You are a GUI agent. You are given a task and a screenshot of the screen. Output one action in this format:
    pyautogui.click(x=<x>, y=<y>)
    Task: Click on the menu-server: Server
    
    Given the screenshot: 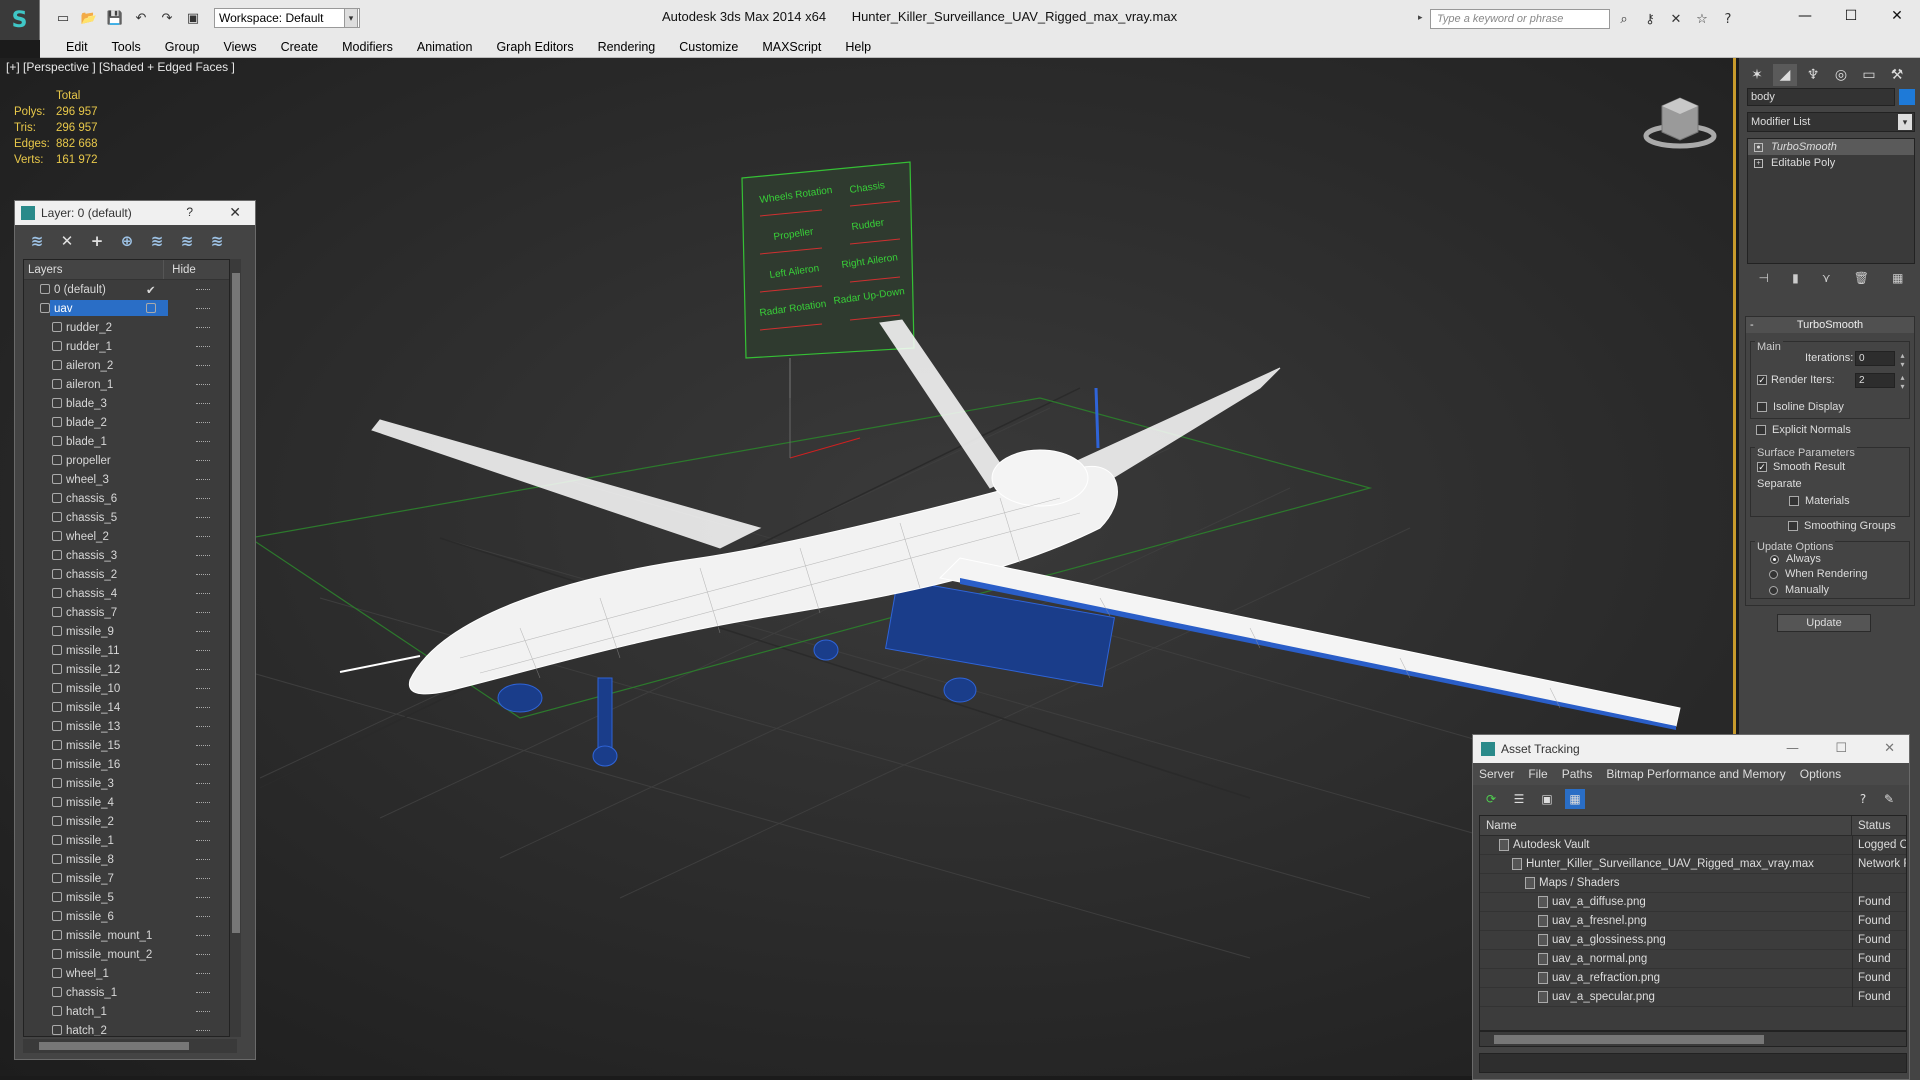 What is the action you would take?
    pyautogui.click(x=1496, y=774)
    